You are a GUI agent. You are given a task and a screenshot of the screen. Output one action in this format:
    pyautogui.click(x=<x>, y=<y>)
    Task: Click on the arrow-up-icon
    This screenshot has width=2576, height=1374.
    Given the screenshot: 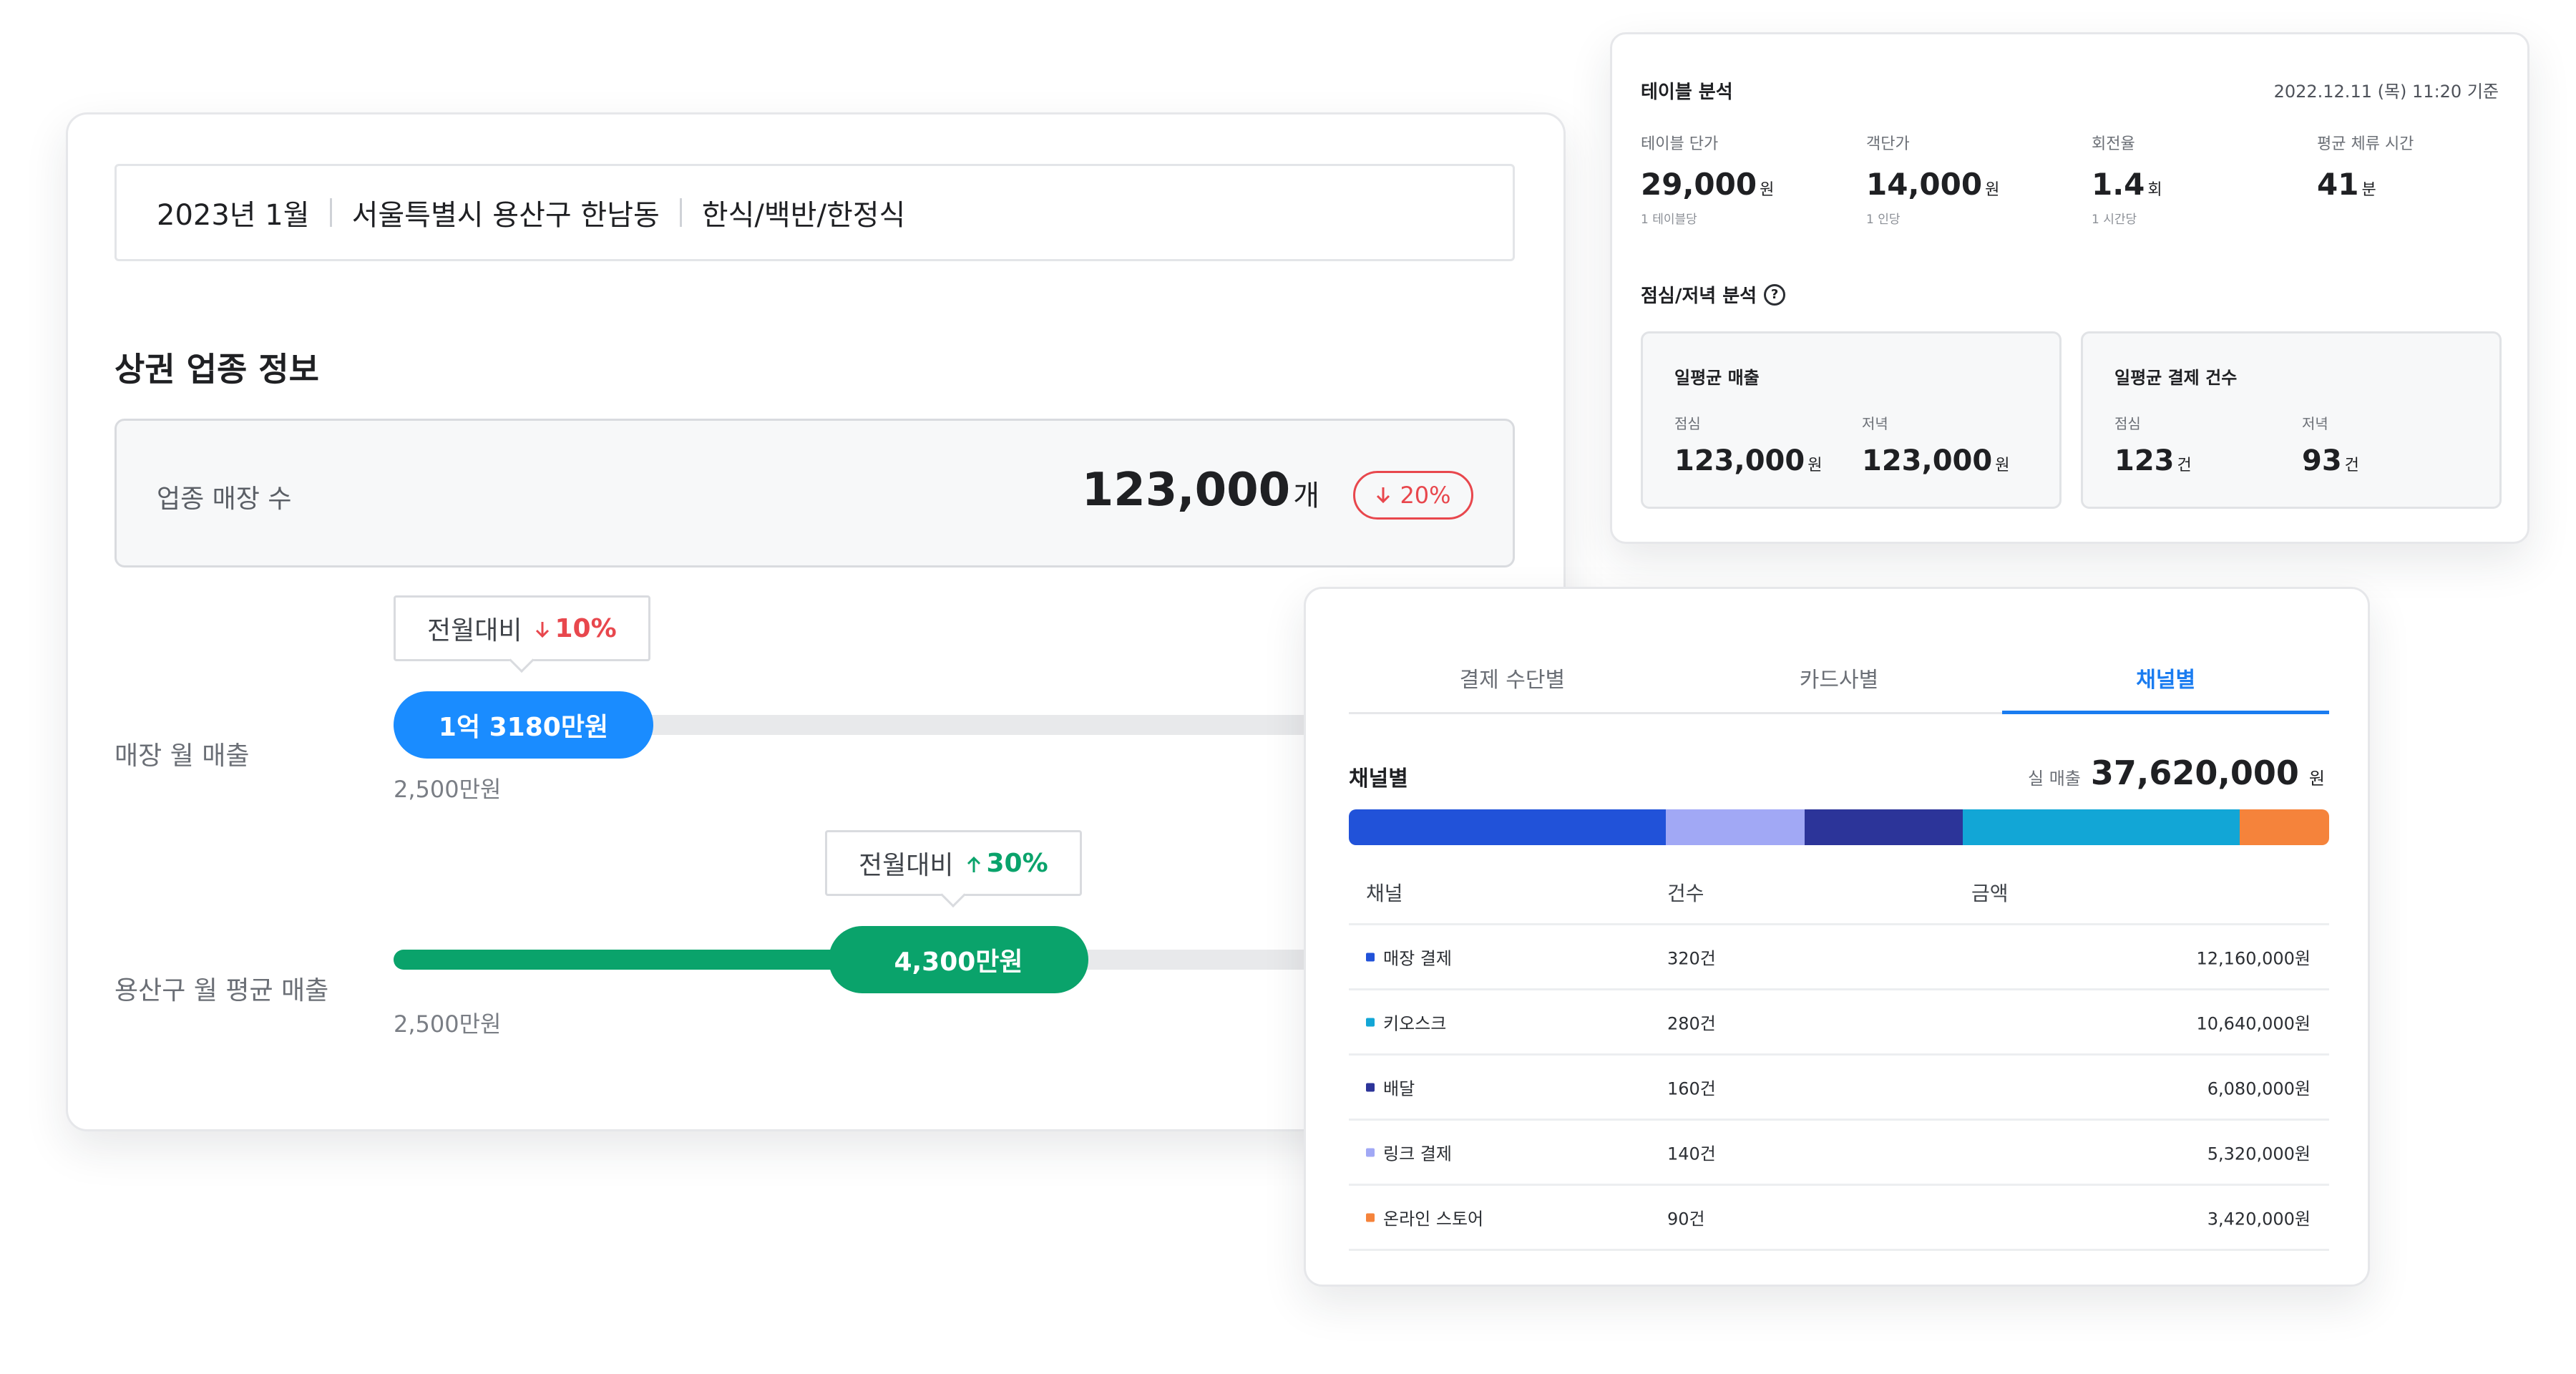 What is the action you would take?
    pyautogui.click(x=974, y=864)
    